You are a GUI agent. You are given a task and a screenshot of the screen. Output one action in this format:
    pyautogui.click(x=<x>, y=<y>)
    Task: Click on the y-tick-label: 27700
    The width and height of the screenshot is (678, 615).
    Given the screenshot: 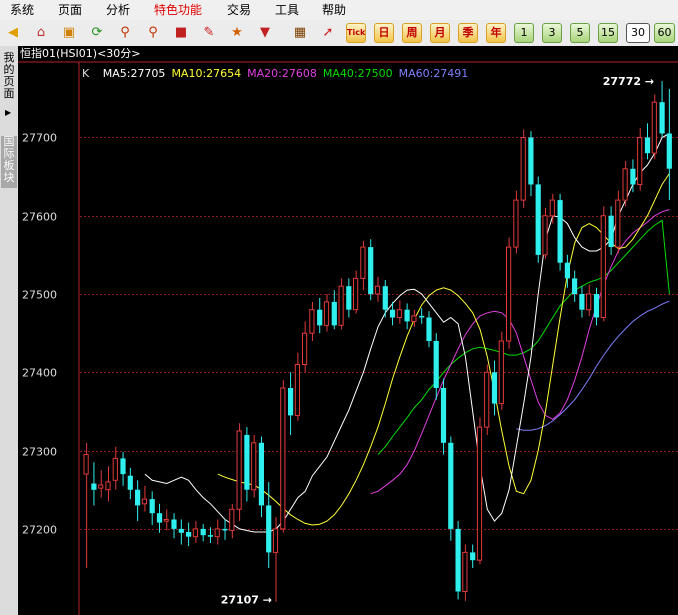 What is the action you would take?
    pyautogui.click(x=39, y=138)
    